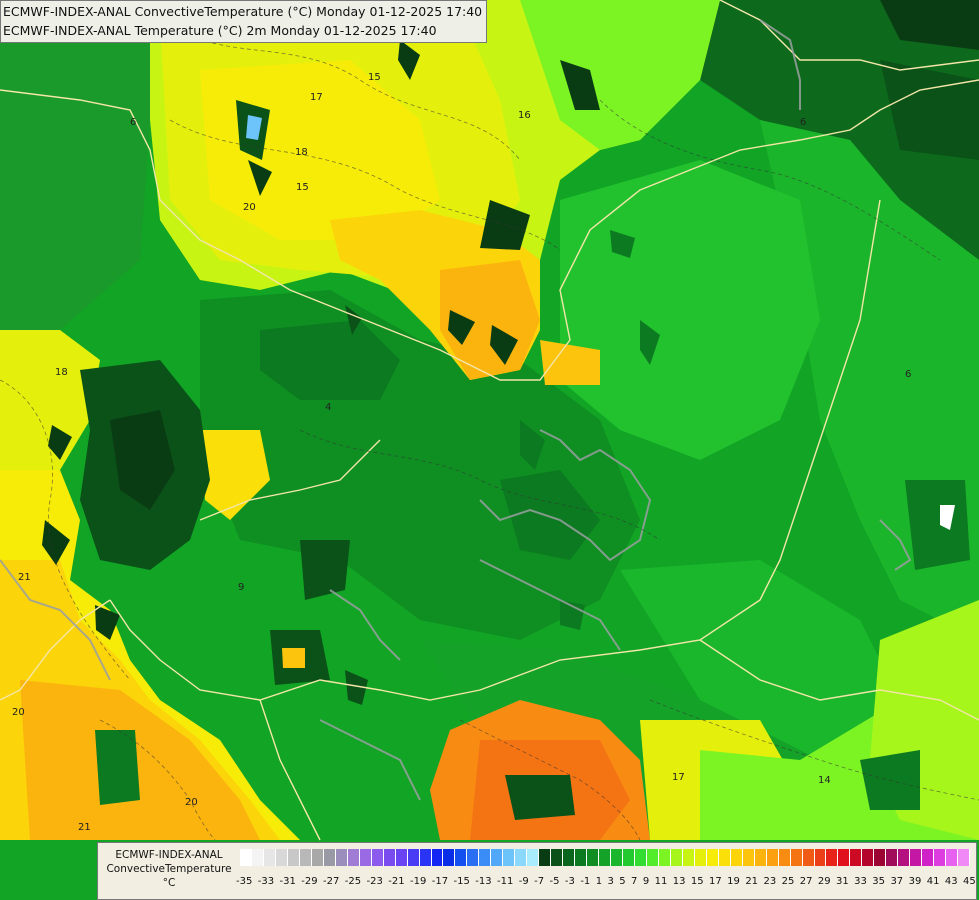 Image resolution: width=979 pixels, height=900 pixels. What do you see at coordinates (440, 881) in the screenshot?
I see `legend-tick: -17` at bounding box center [440, 881].